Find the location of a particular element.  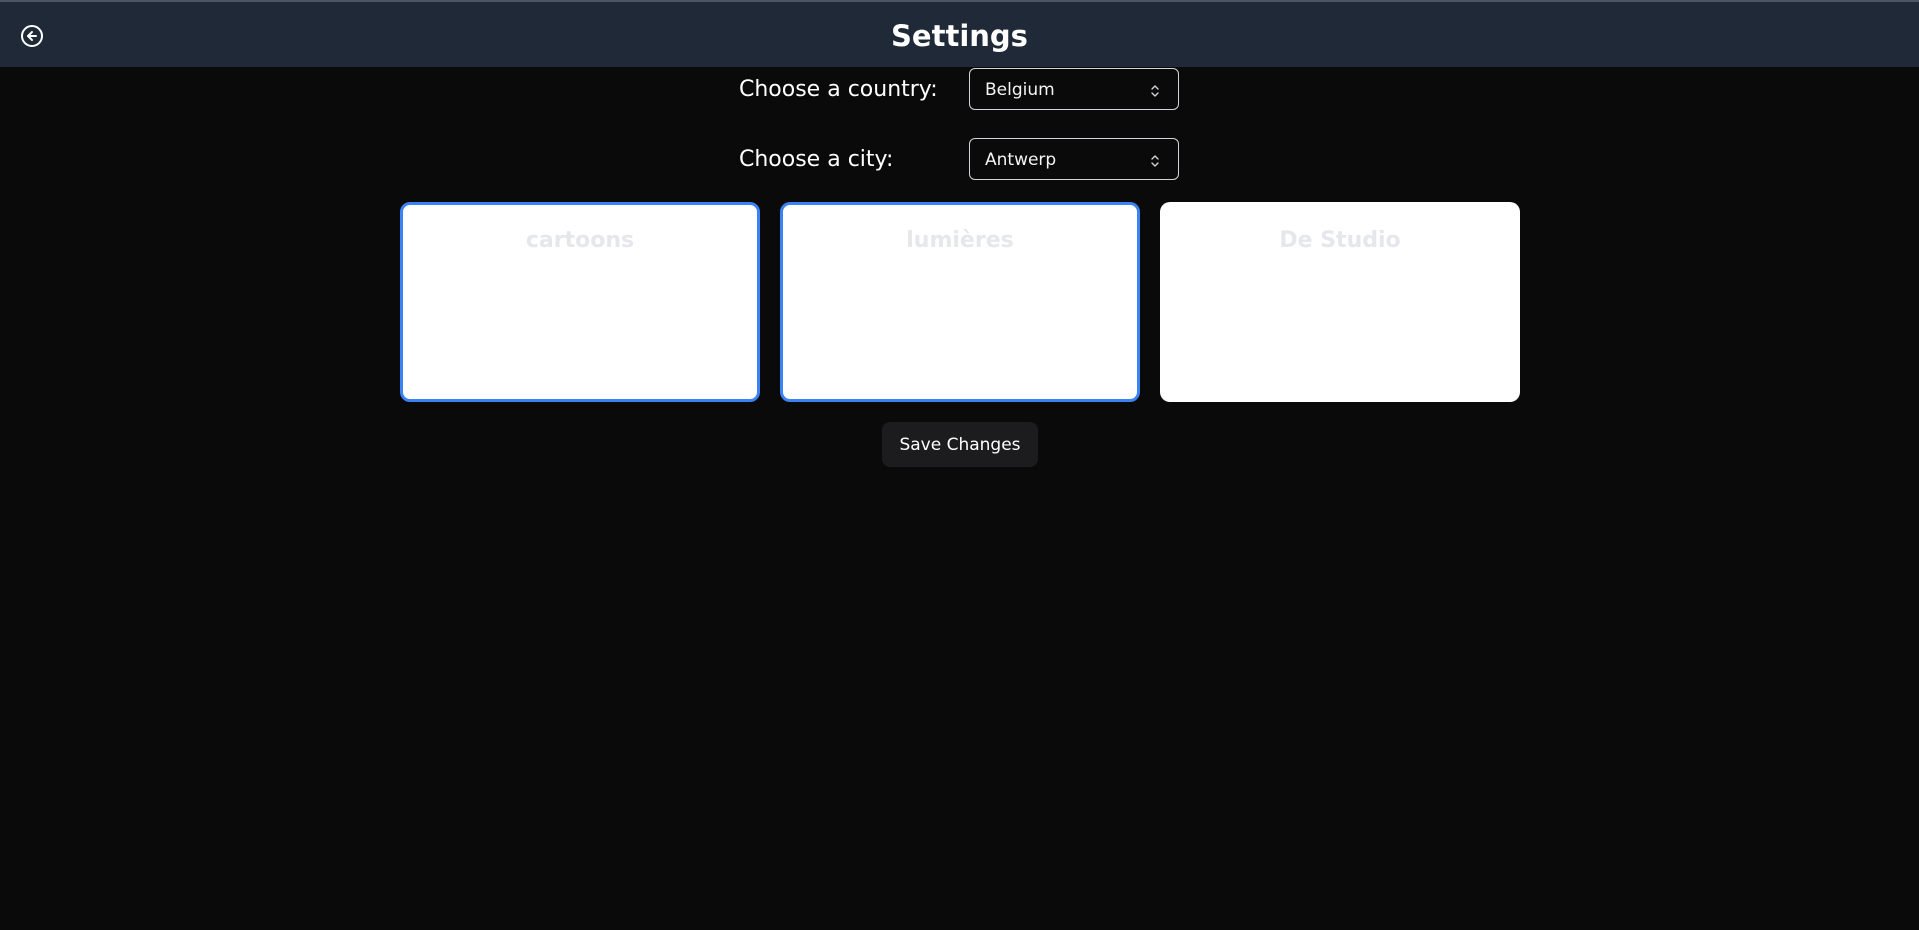

cinema-card-lumieres: lumières is located at coordinates (960, 302).